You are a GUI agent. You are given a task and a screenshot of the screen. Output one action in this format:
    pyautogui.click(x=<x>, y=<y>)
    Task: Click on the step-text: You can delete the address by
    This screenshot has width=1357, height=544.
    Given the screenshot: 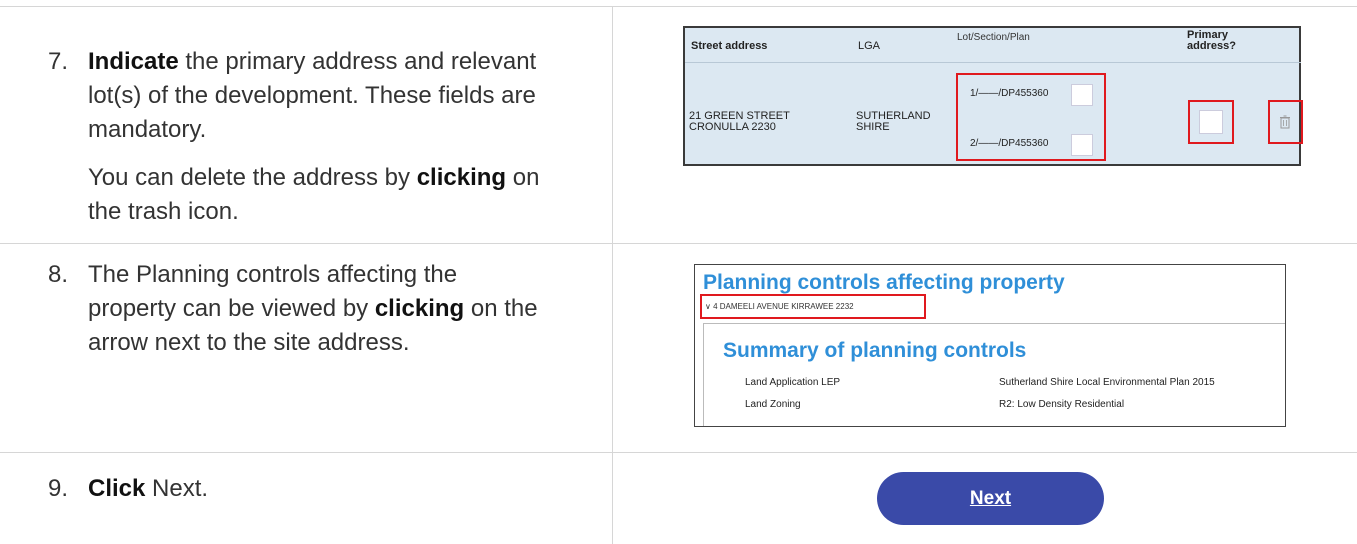 What is the action you would take?
    pyautogui.click(x=252, y=177)
    